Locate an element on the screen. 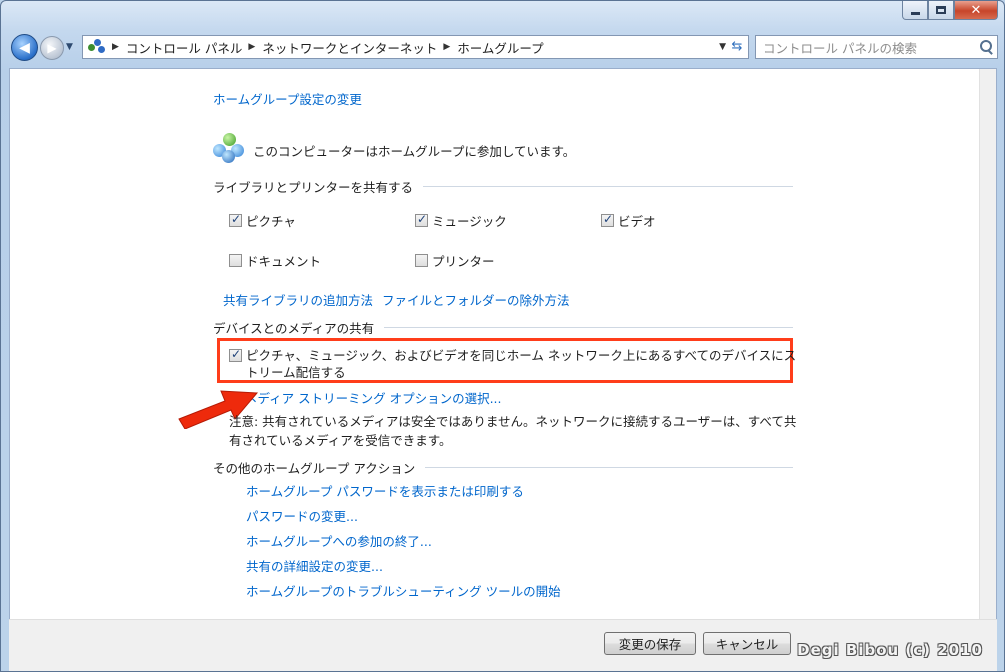  forward-button: ▶ is located at coordinates (52, 48).